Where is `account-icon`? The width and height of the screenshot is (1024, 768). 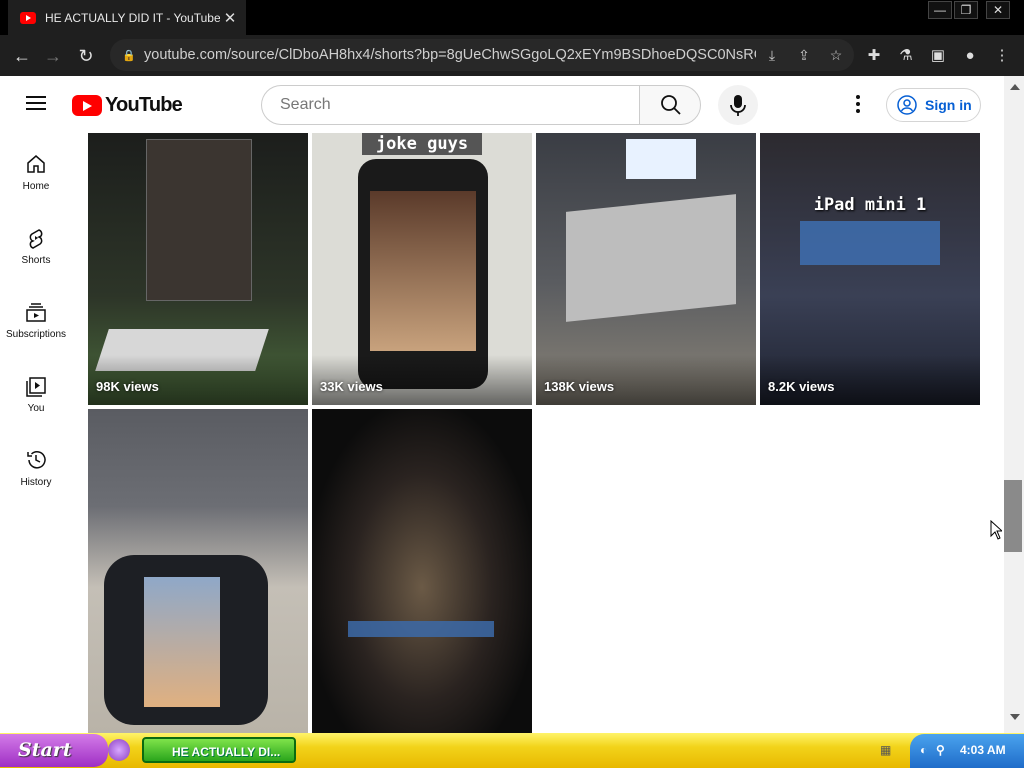
account-icon is located at coordinates (907, 105).